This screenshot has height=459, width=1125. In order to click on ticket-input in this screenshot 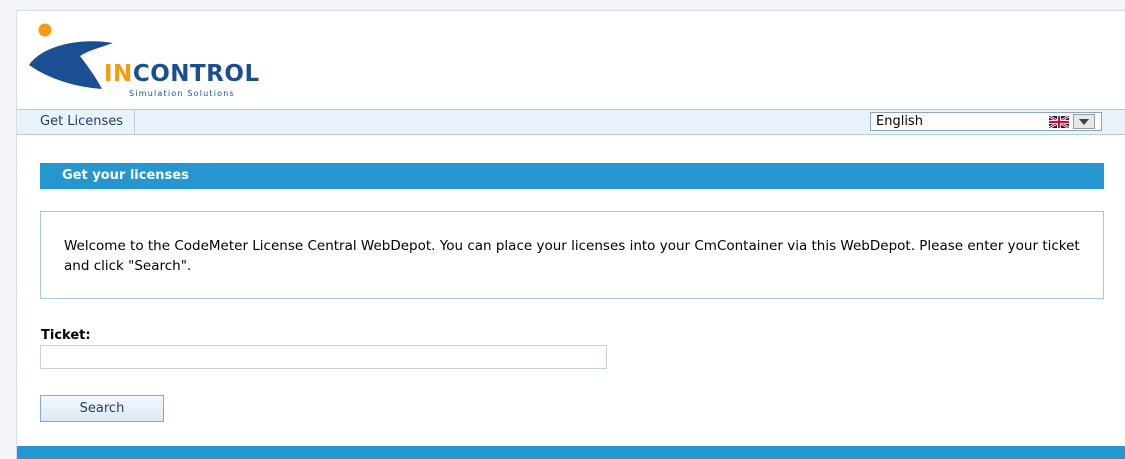, I will do `click(323, 357)`.